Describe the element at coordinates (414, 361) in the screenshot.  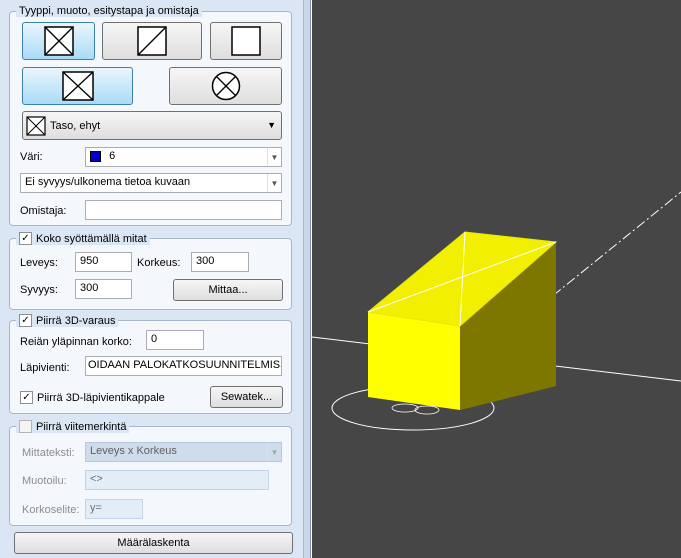
I see `box-front-face` at that location.